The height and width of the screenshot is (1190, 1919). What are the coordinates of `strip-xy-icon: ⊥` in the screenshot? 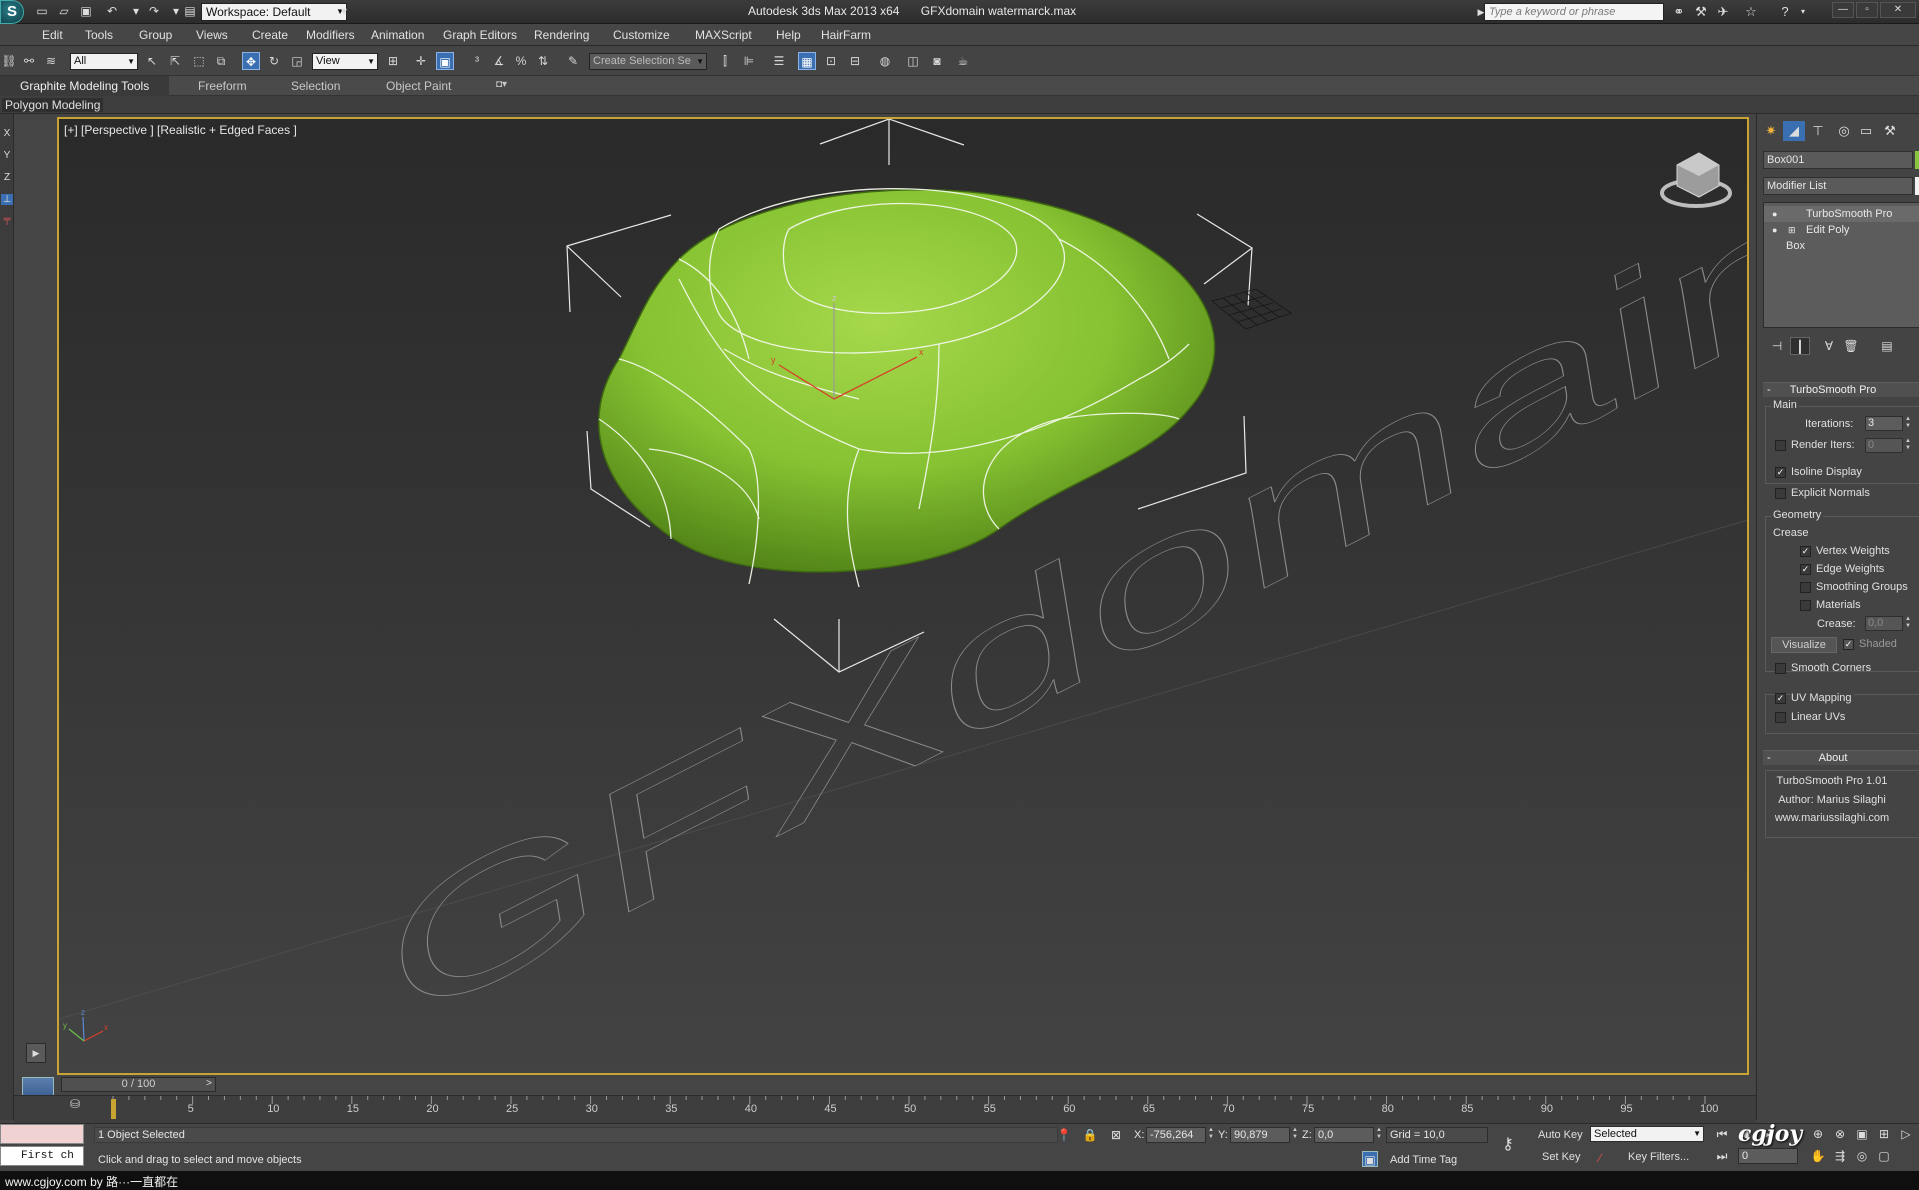 It's located at (7, 199).